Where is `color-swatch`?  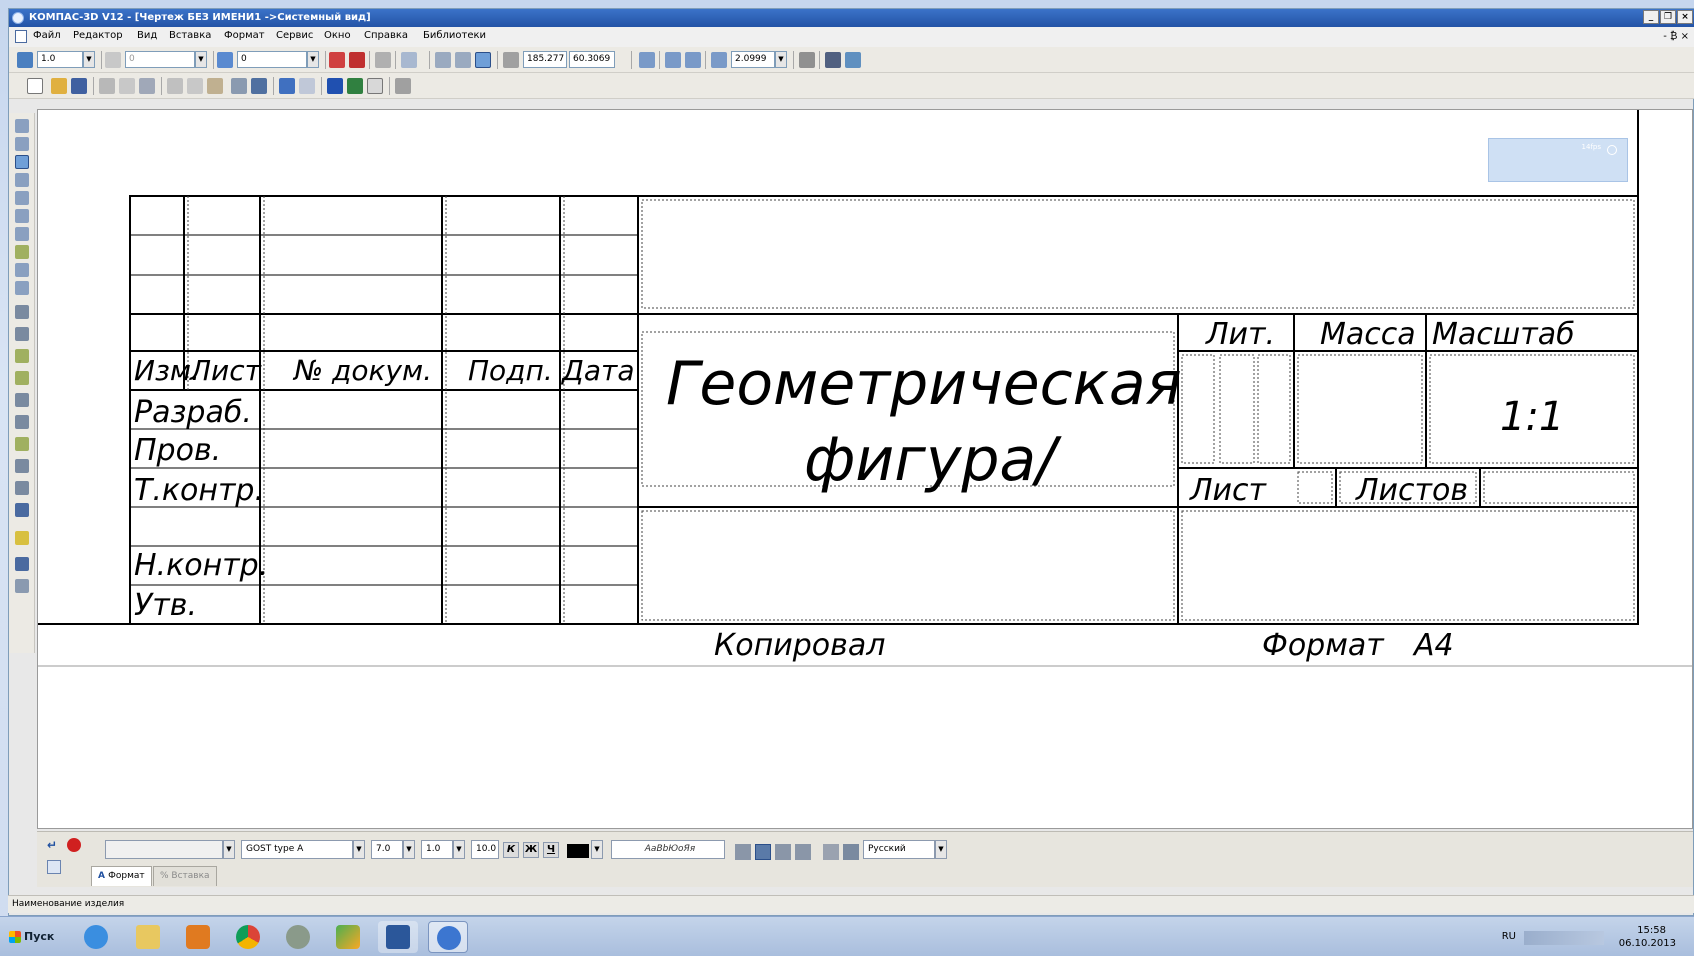
color-swatch is located at coordinates (578, 851).